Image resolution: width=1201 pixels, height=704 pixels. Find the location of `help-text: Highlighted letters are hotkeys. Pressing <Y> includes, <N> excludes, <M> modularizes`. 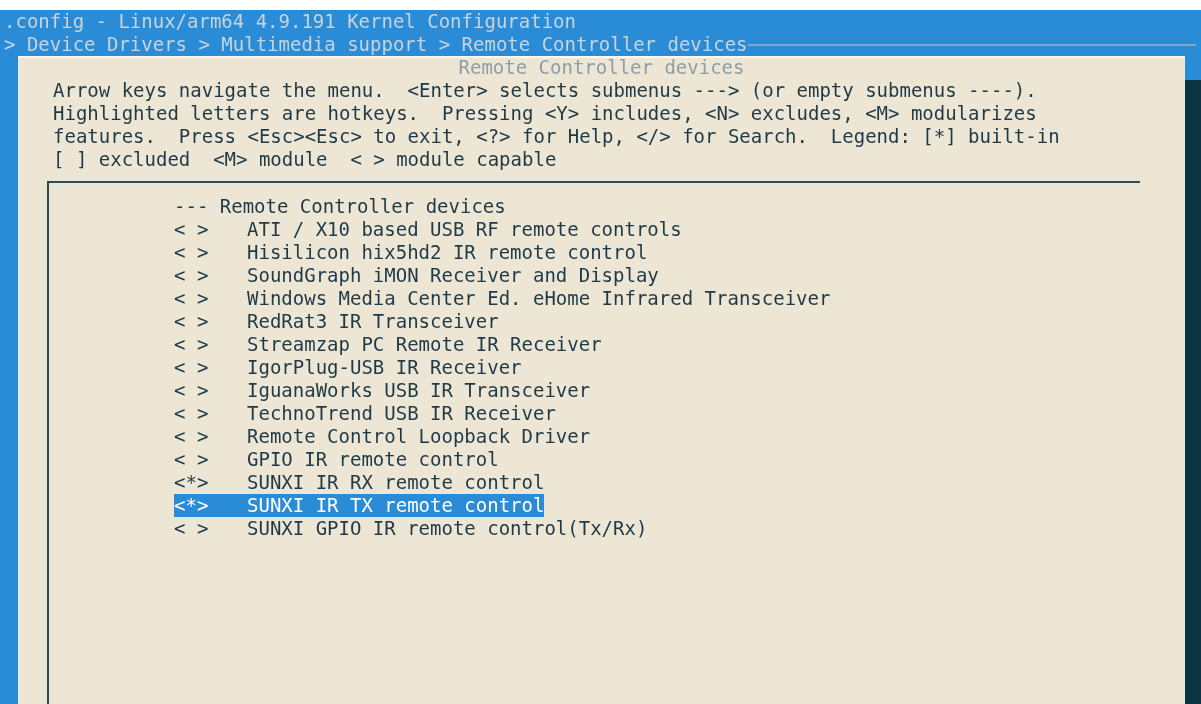

help-text: Highlighted letters are hotkeys. Pressing <Y> includes, <N> excludes, <M> modularizes is located at coordinates (545, 113).